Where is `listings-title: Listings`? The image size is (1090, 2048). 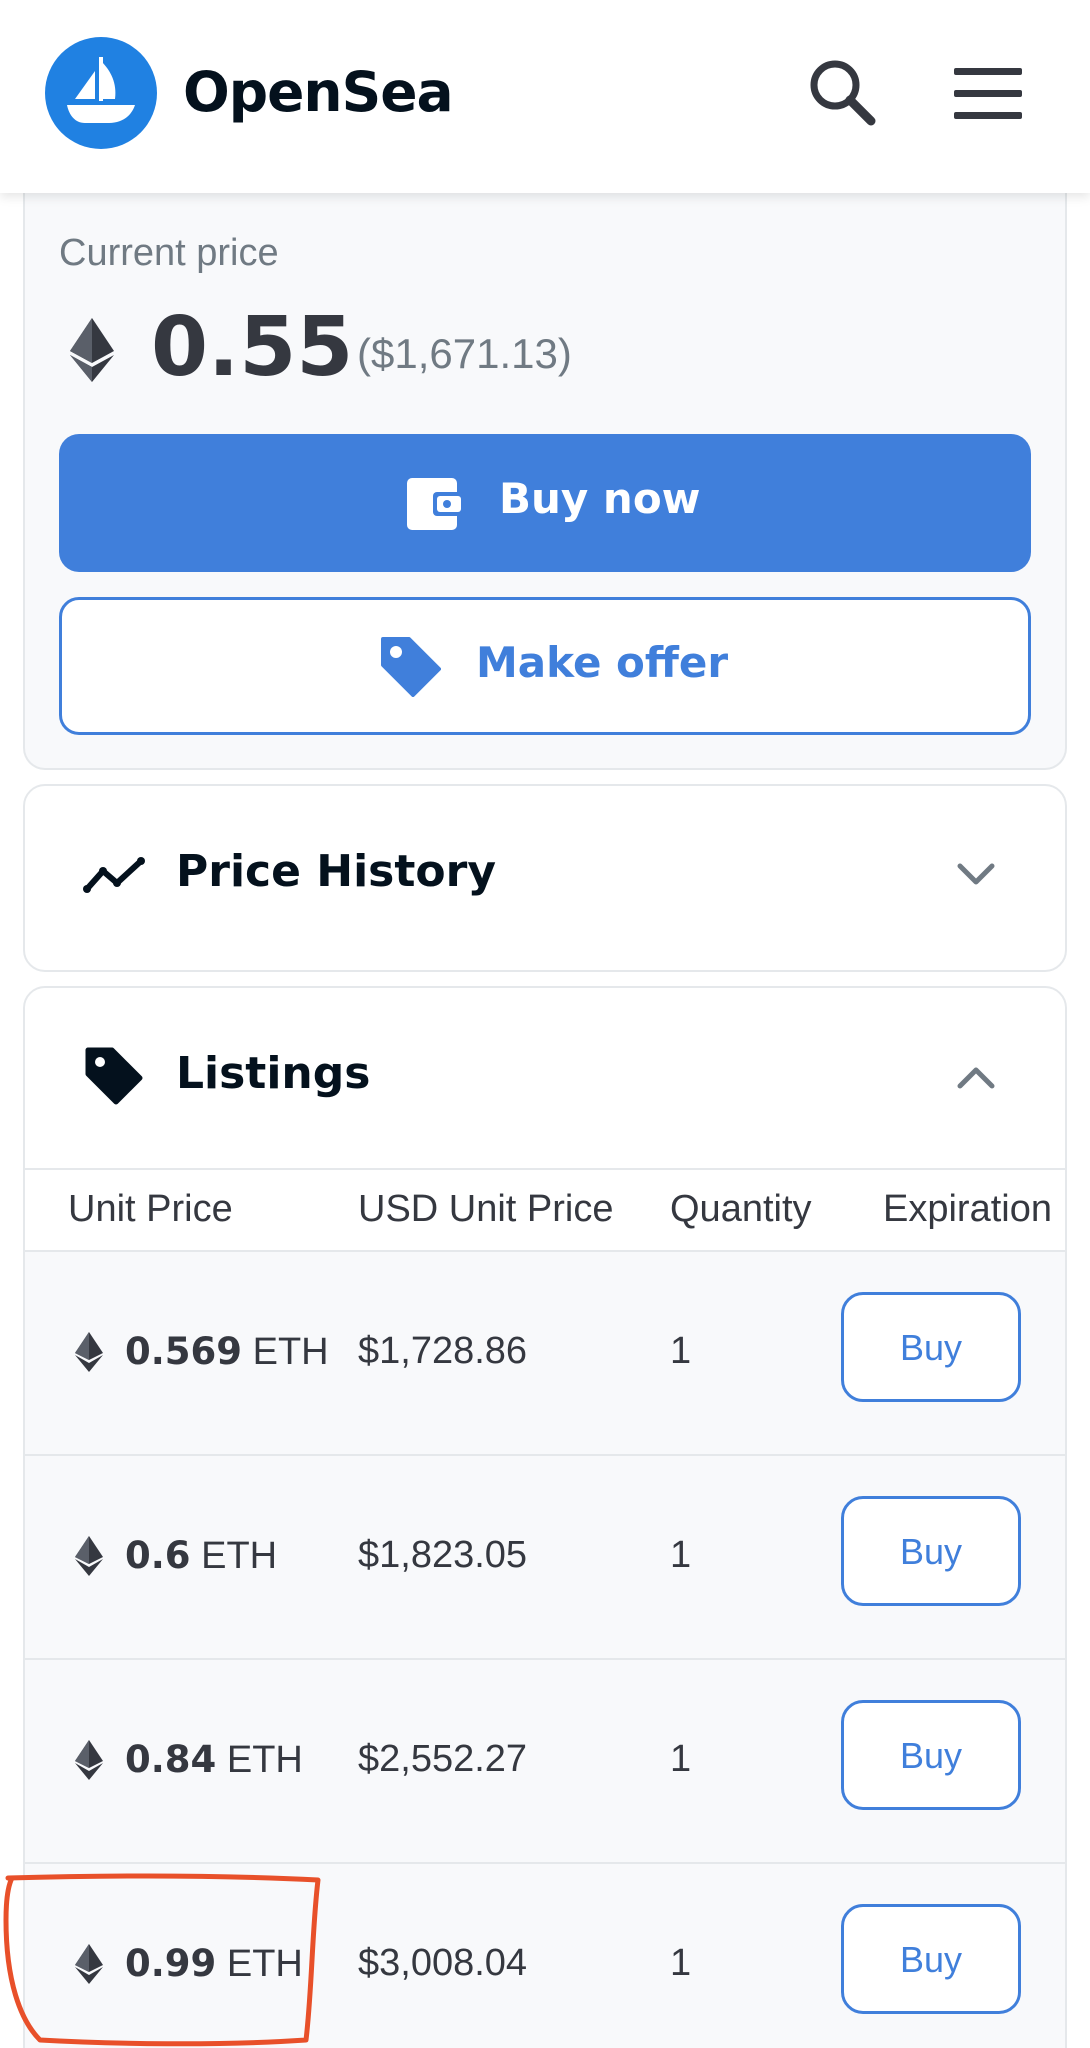
listings-title: Listings is located at coordinates (273, 1073).